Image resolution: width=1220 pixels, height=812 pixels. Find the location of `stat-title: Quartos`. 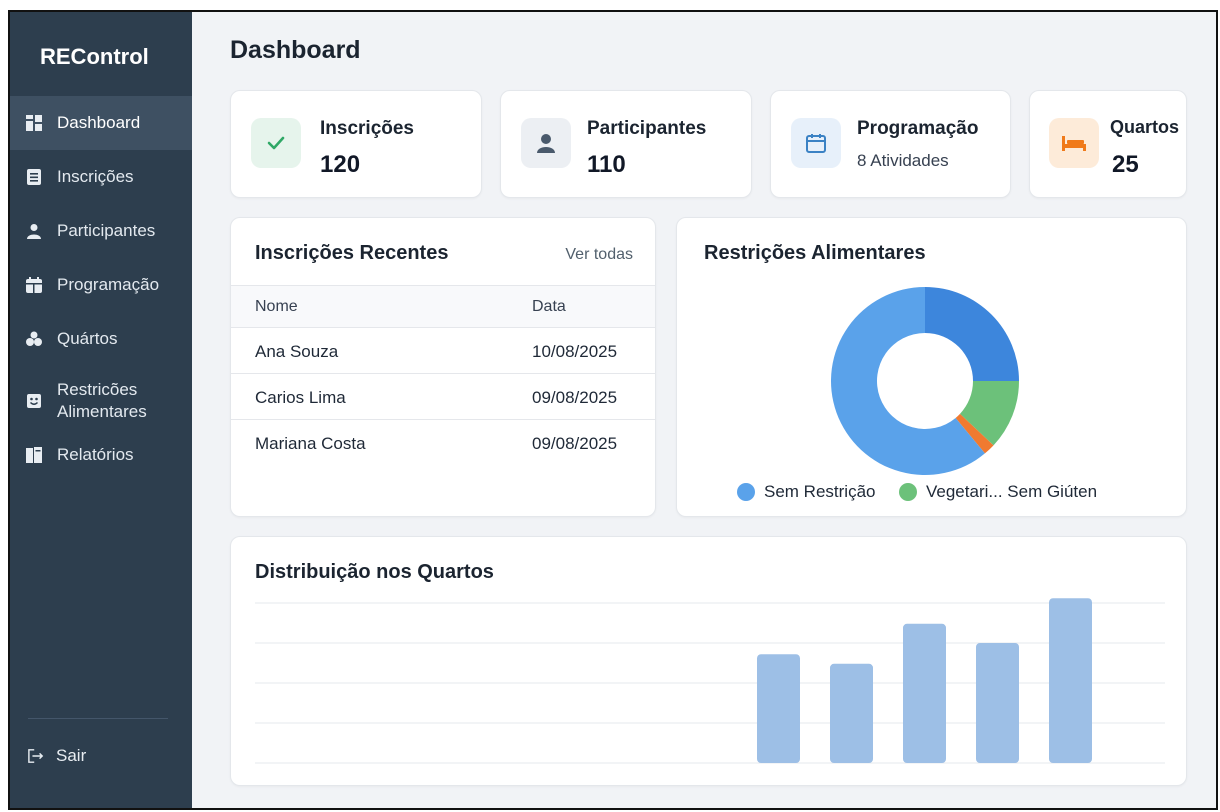

stat-title: Quartos is located at coordinates (1145, 127).